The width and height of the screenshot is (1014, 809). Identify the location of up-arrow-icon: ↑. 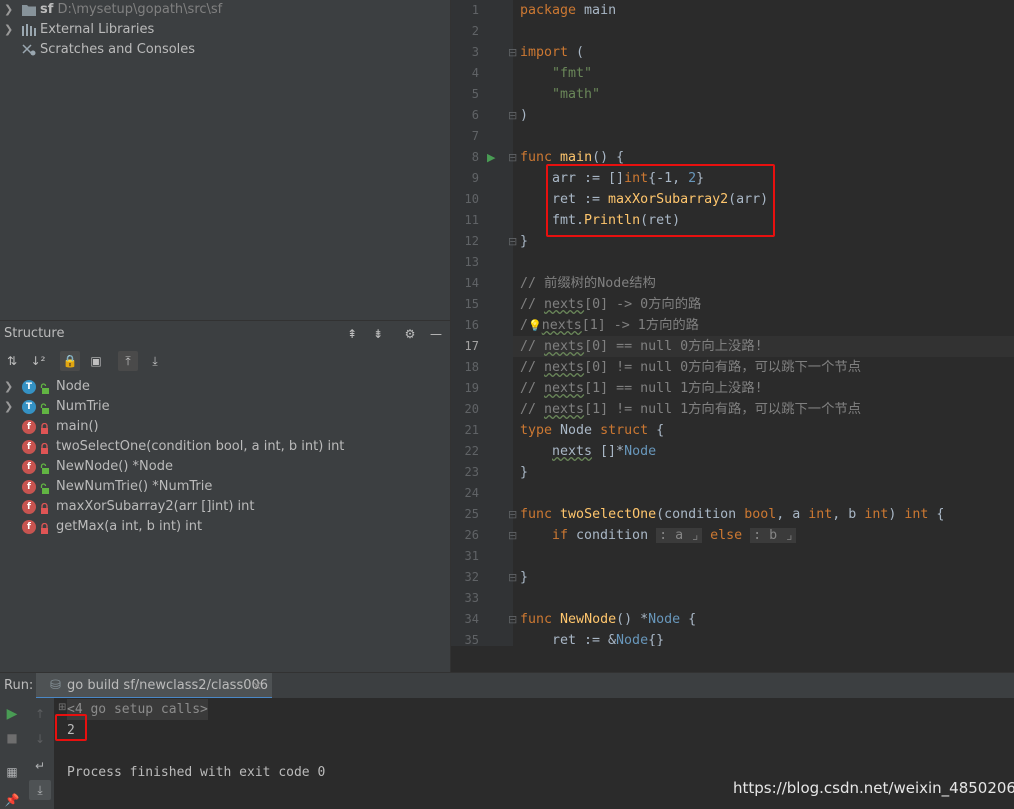
(40, 714).